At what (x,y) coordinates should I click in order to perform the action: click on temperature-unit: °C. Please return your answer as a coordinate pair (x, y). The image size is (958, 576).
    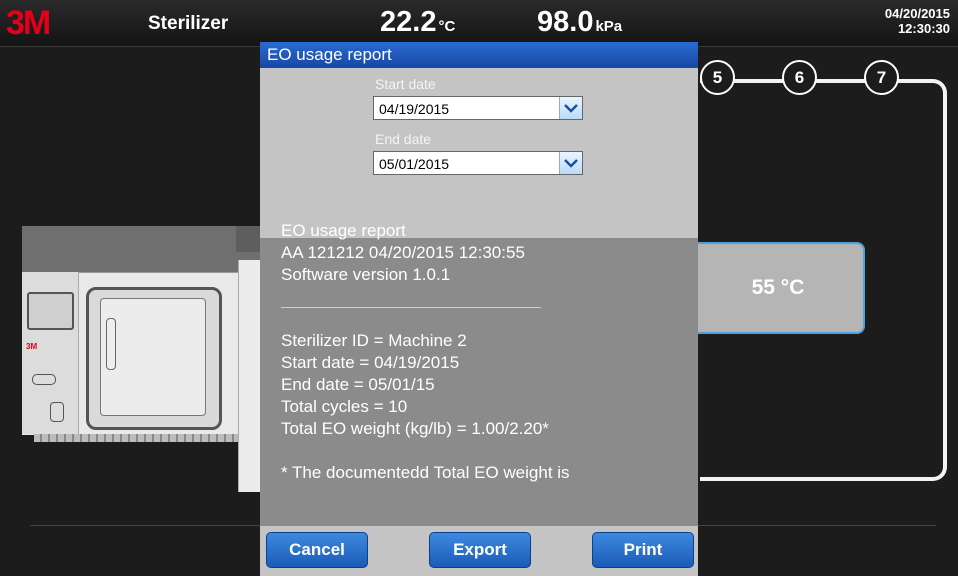
    Looking at the image, I should click on (447, 26).